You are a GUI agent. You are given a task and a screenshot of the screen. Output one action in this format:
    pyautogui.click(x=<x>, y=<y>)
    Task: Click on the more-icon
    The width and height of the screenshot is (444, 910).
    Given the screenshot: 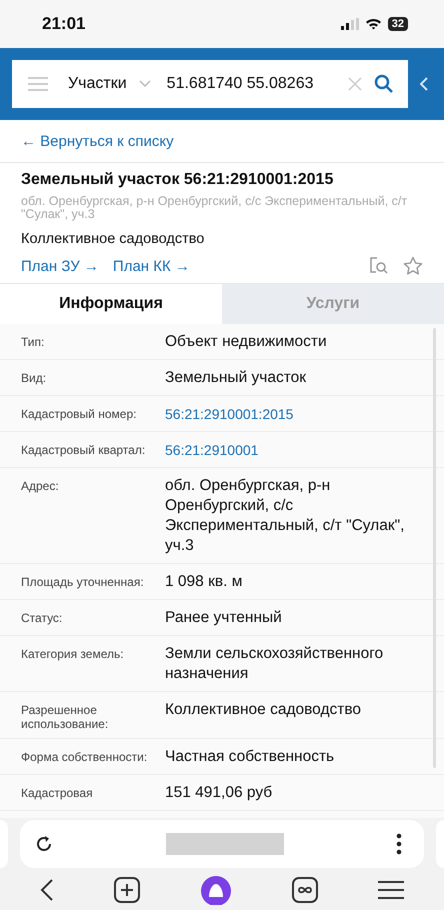 What is the action you would take?
    pyautogui.click(x=399, y=844)
    